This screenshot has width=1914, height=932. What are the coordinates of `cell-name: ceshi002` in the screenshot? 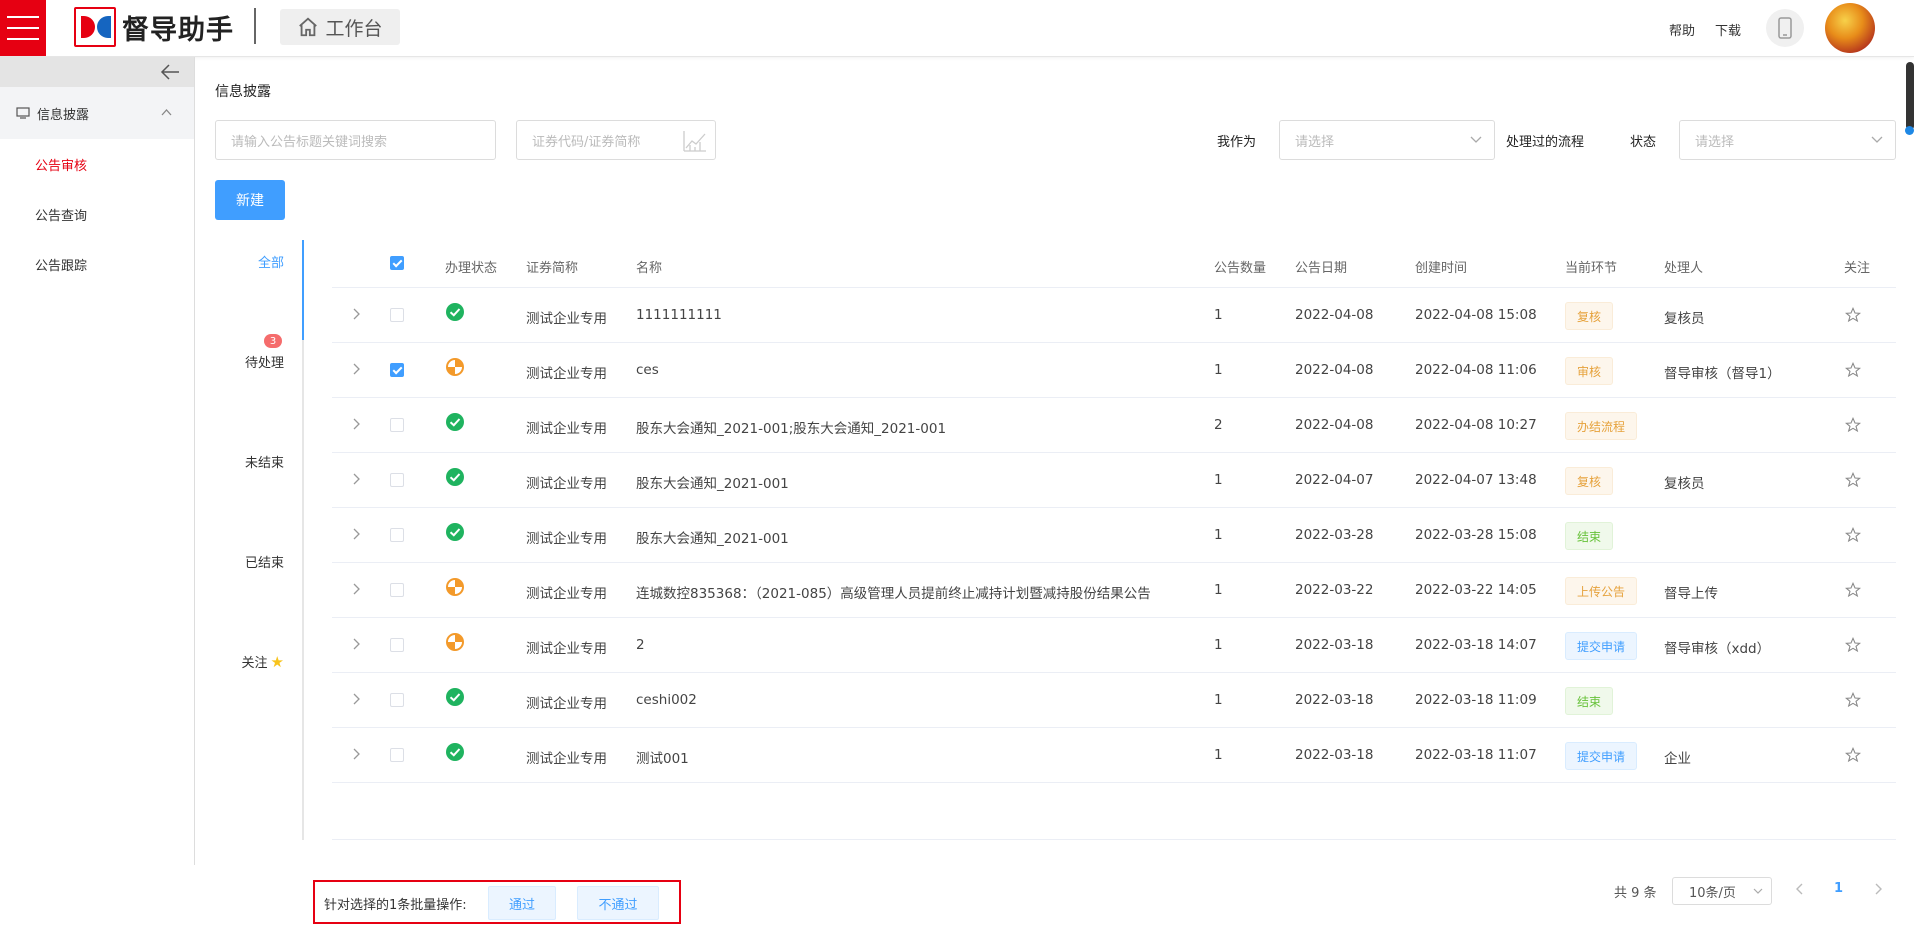 It's located at (666, 700).